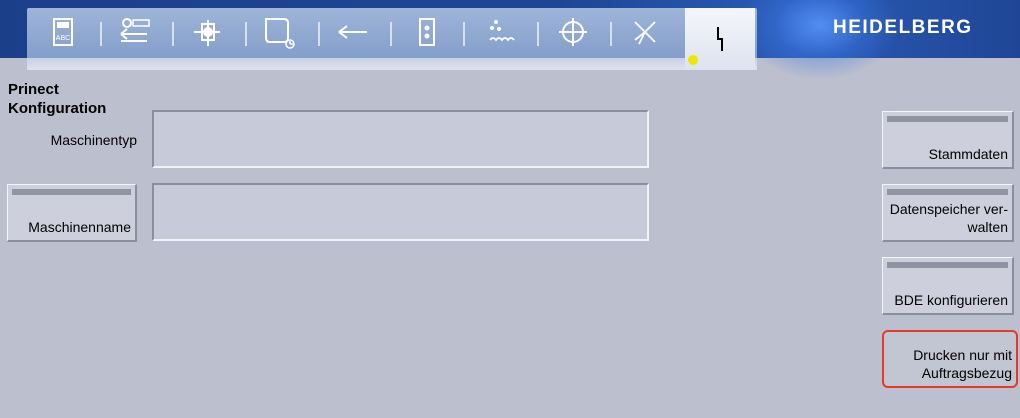 This screenshot has width=1020, height=418. Describe the element at coordinates (693, 60) in the screenshot. I see `active-indicator-dot` at that location.